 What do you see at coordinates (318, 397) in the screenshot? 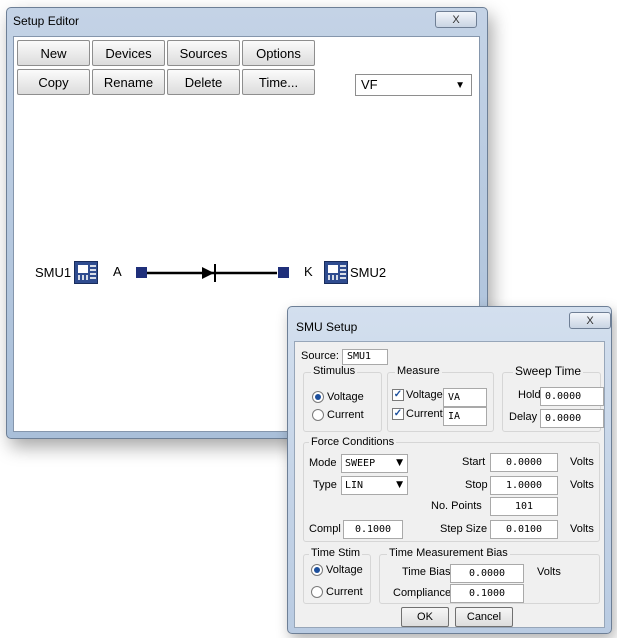
I see `stimulus-voltage-radio` at bounding box center [318, 397].